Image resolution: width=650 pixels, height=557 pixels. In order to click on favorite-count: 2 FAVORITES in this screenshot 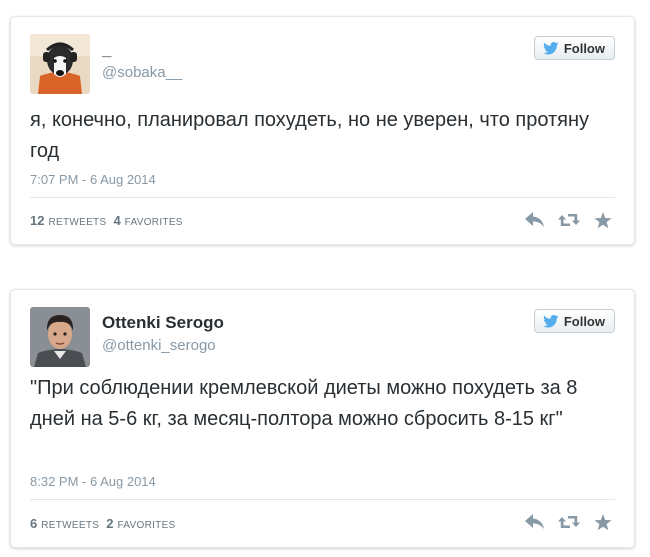, I will do `click(140, 523)`.